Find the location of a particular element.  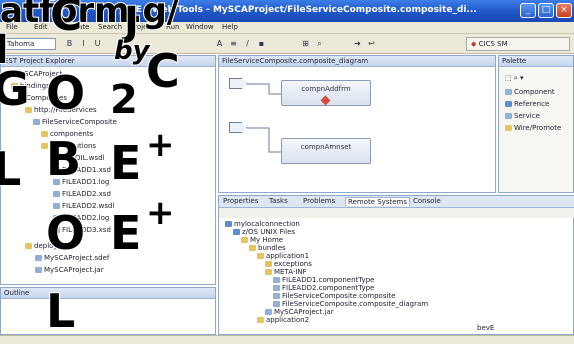

fill-color-icon: ▪ is located at coordinates (261, 43).